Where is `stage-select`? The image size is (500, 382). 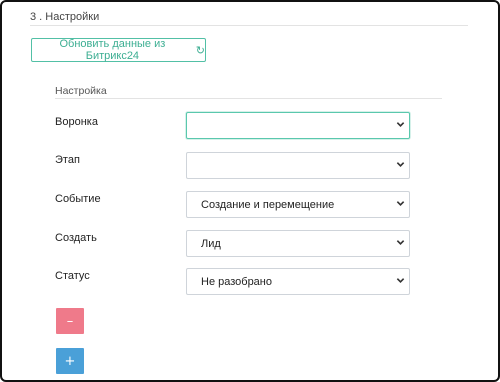
stage-select is located at coordinates (298, 165).